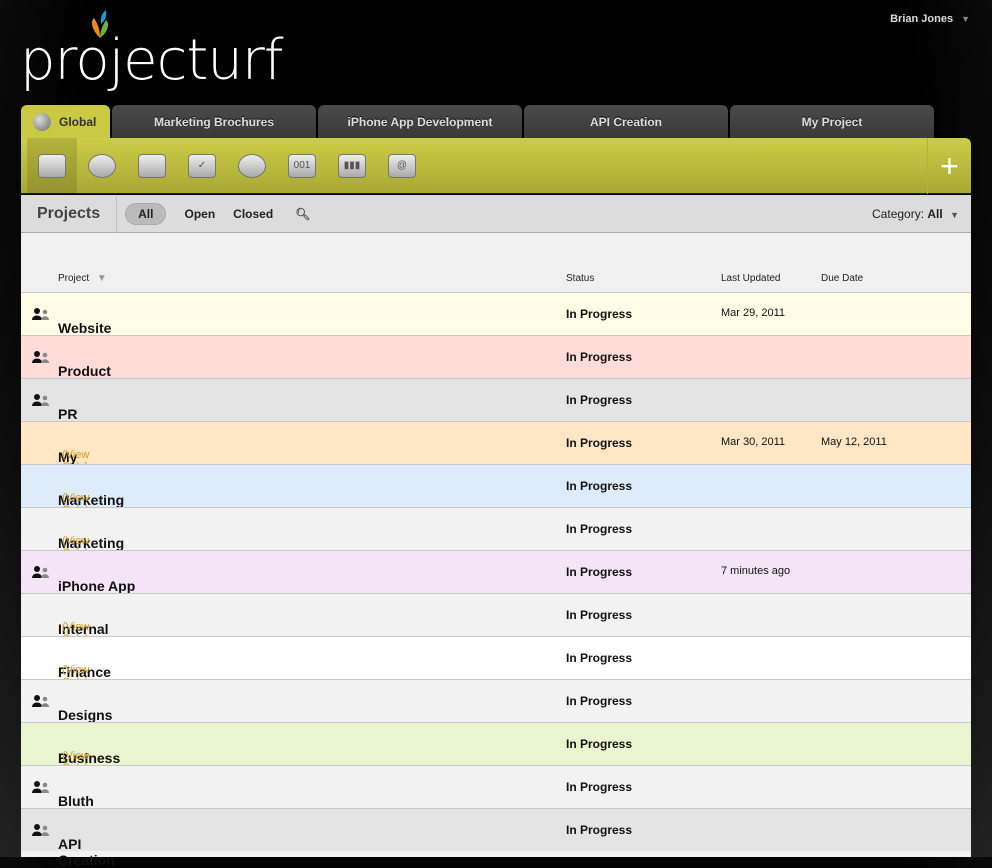 The height and width of the screenshot is (868, 992). I want to click on column-project: Project ▼, so click(82, 278).